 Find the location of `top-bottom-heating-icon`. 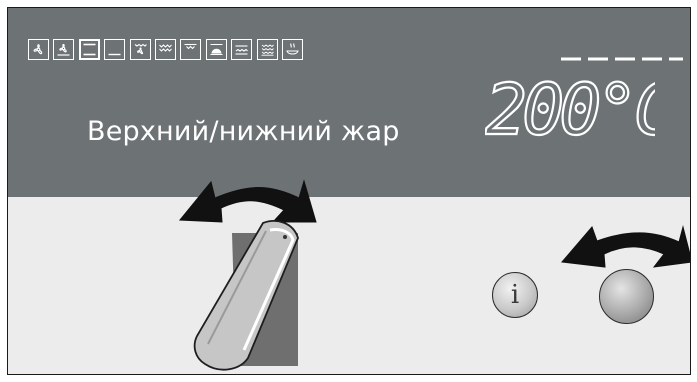

top-bottom-heating-icon is located at coordinates (89, 49).